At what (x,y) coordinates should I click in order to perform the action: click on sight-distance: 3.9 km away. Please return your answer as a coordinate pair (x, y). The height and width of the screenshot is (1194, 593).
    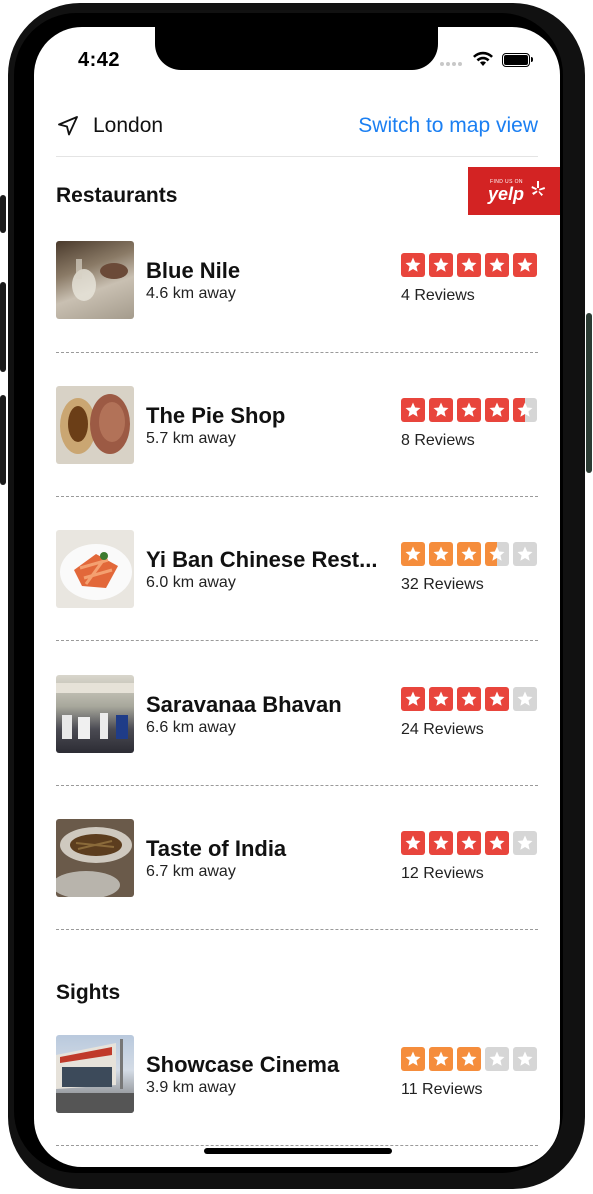
    Looking at the image, I should click on (191, 1087).